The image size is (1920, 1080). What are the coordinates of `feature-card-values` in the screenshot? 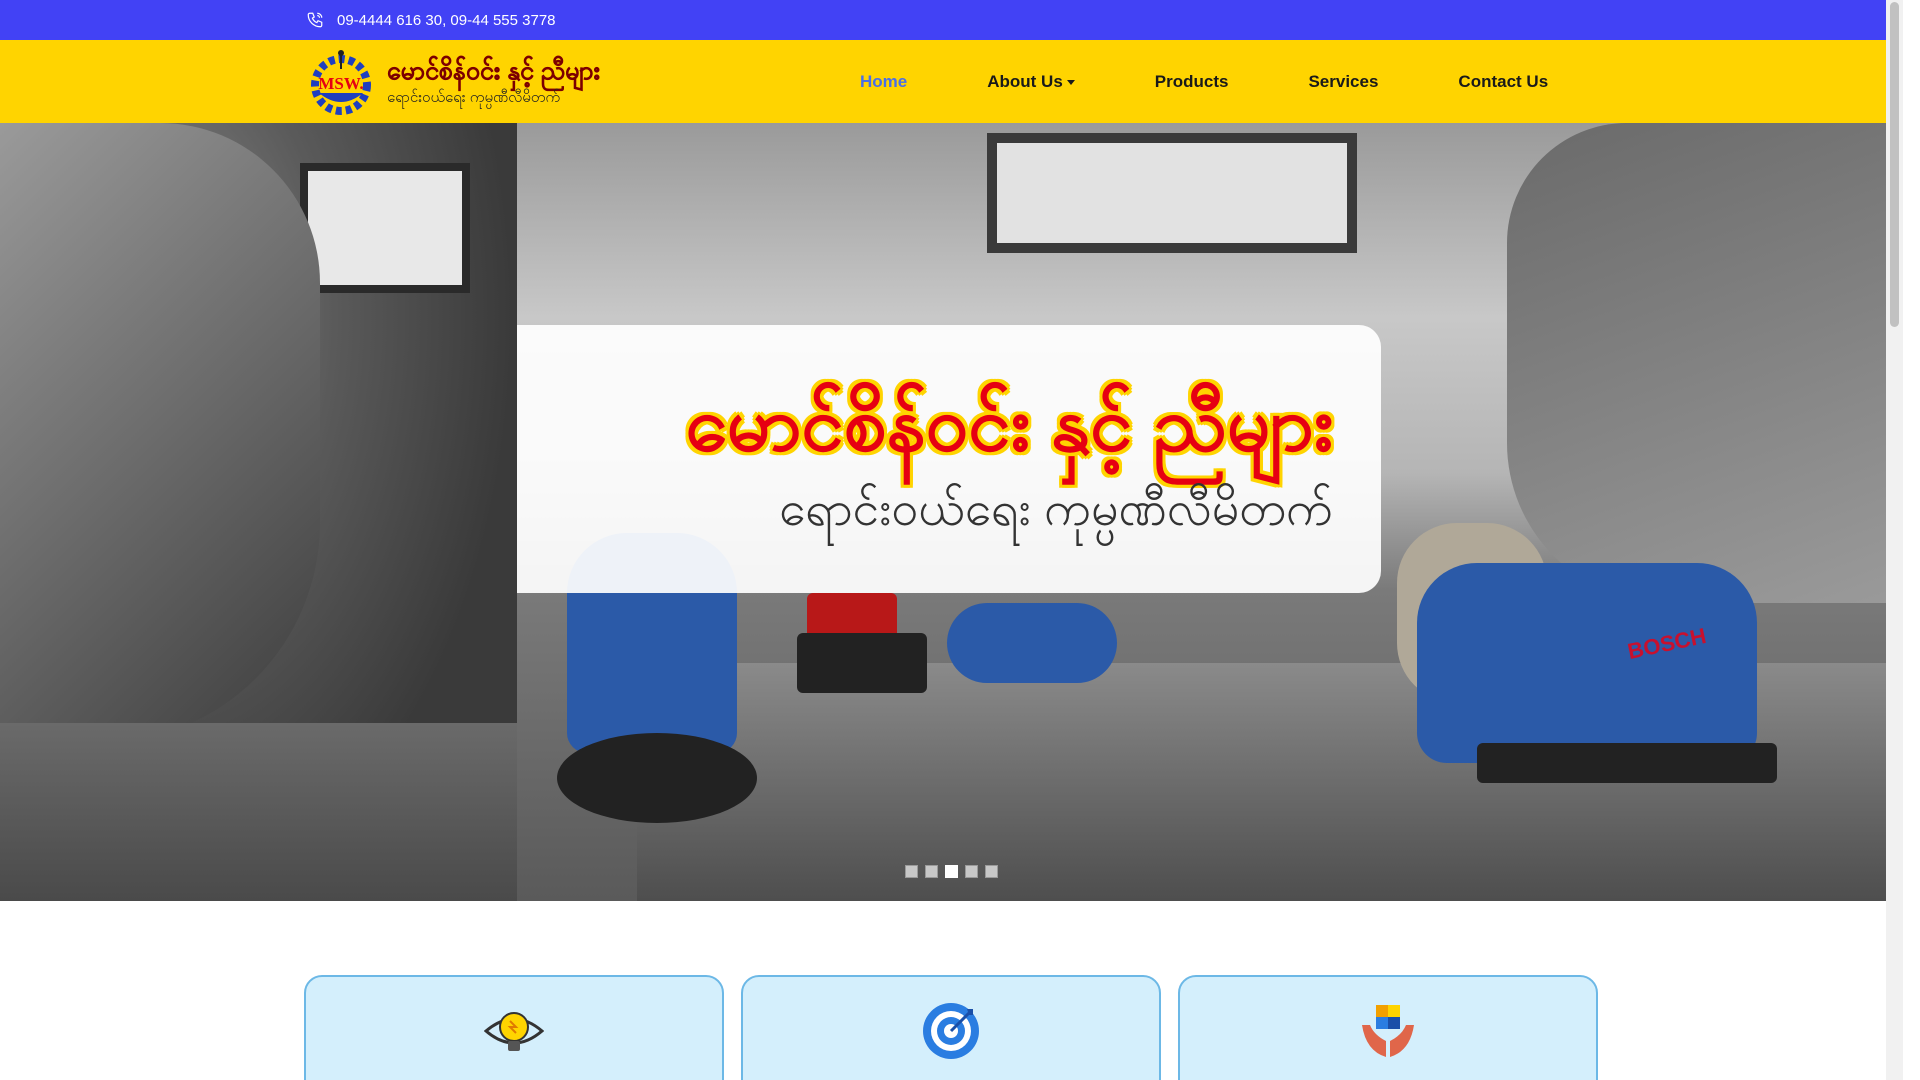 It's located at (1388, 1027).